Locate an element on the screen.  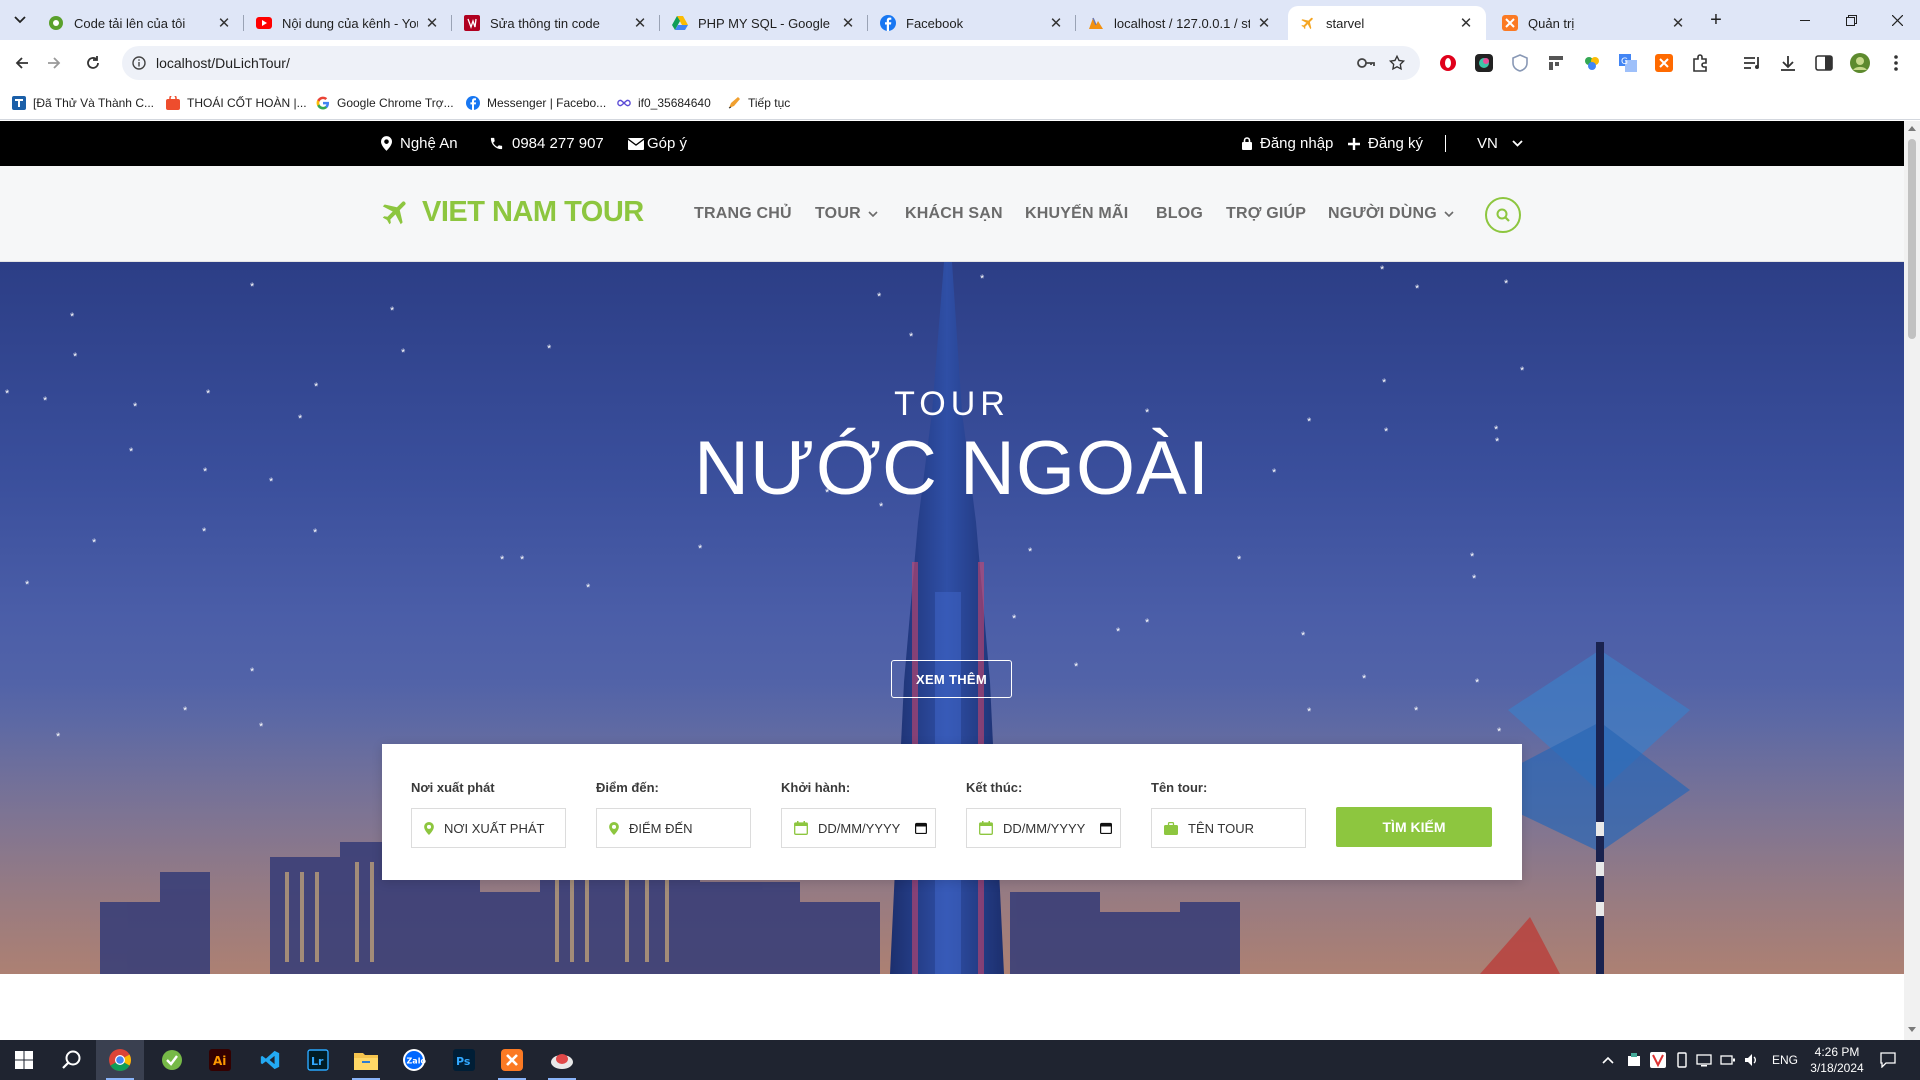
bookmark-item: if0_35684640 is located at coordinates (664, 103).